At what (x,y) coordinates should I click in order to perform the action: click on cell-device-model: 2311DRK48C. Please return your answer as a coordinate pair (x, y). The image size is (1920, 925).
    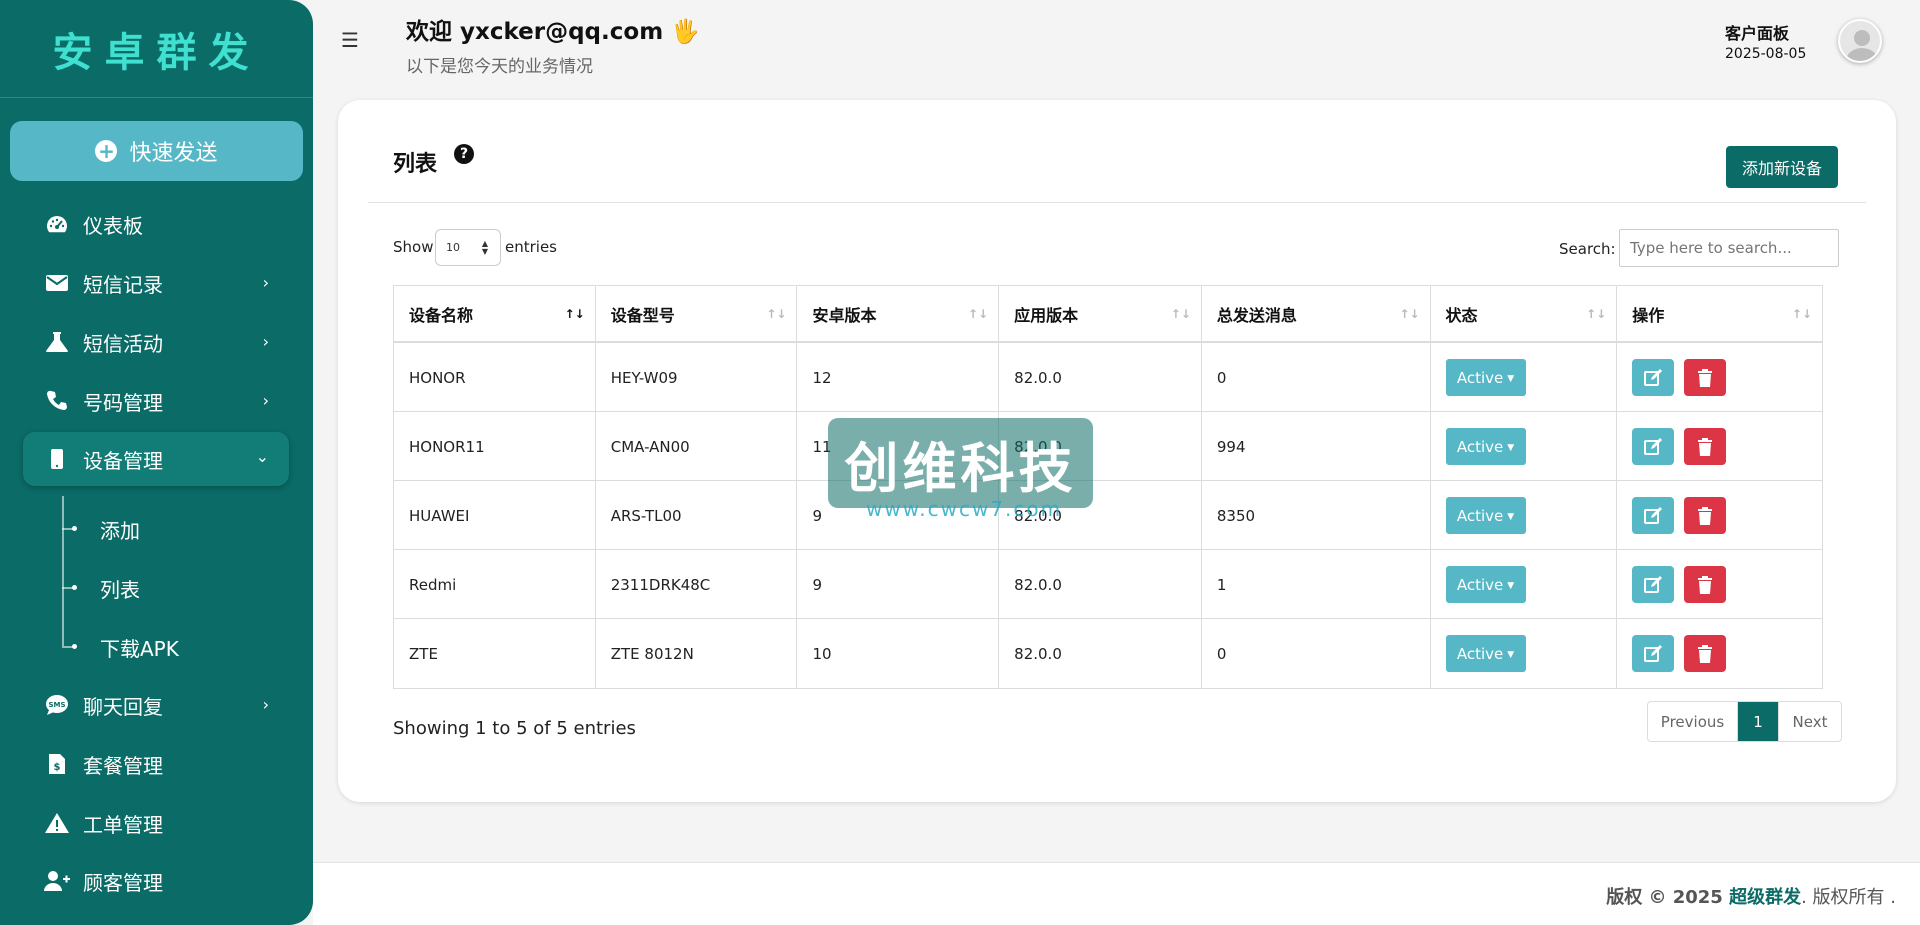
    Looking at the image, I should click on (697, 584).